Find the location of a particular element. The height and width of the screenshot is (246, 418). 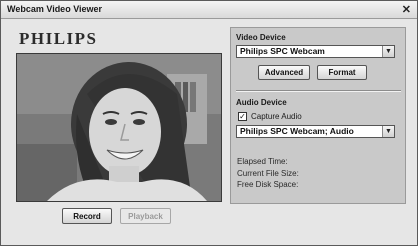

video-device-heading: Video Device is located at coordinates (261, 37).